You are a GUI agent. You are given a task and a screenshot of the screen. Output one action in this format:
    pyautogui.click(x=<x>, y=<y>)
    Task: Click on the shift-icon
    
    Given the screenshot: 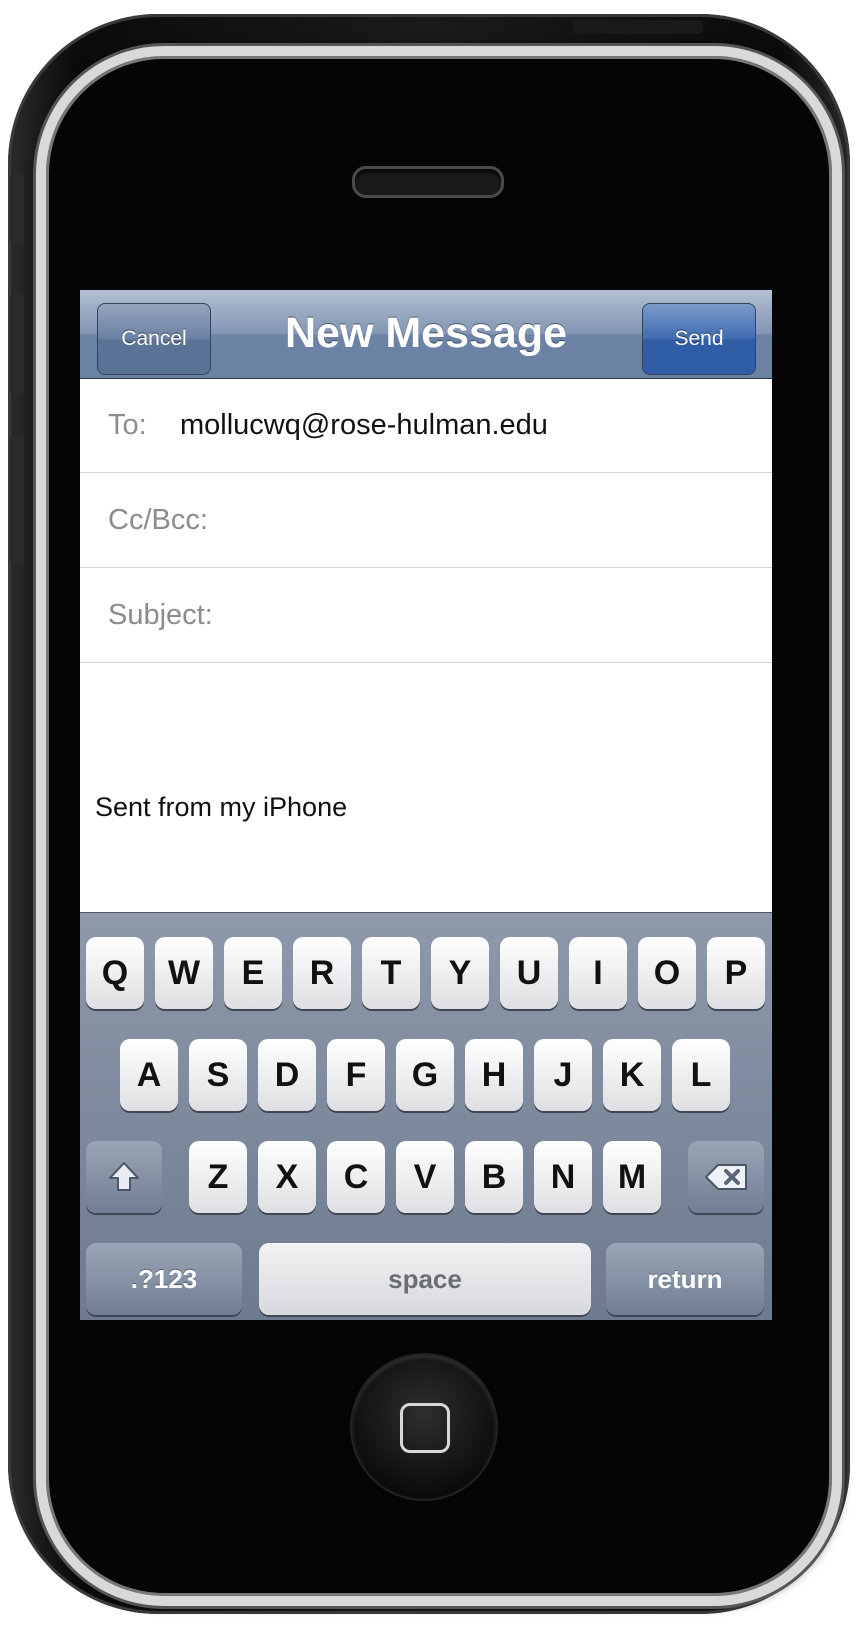 What is the action you would take?
    pyautogui.click(x=124, y=1176)
    